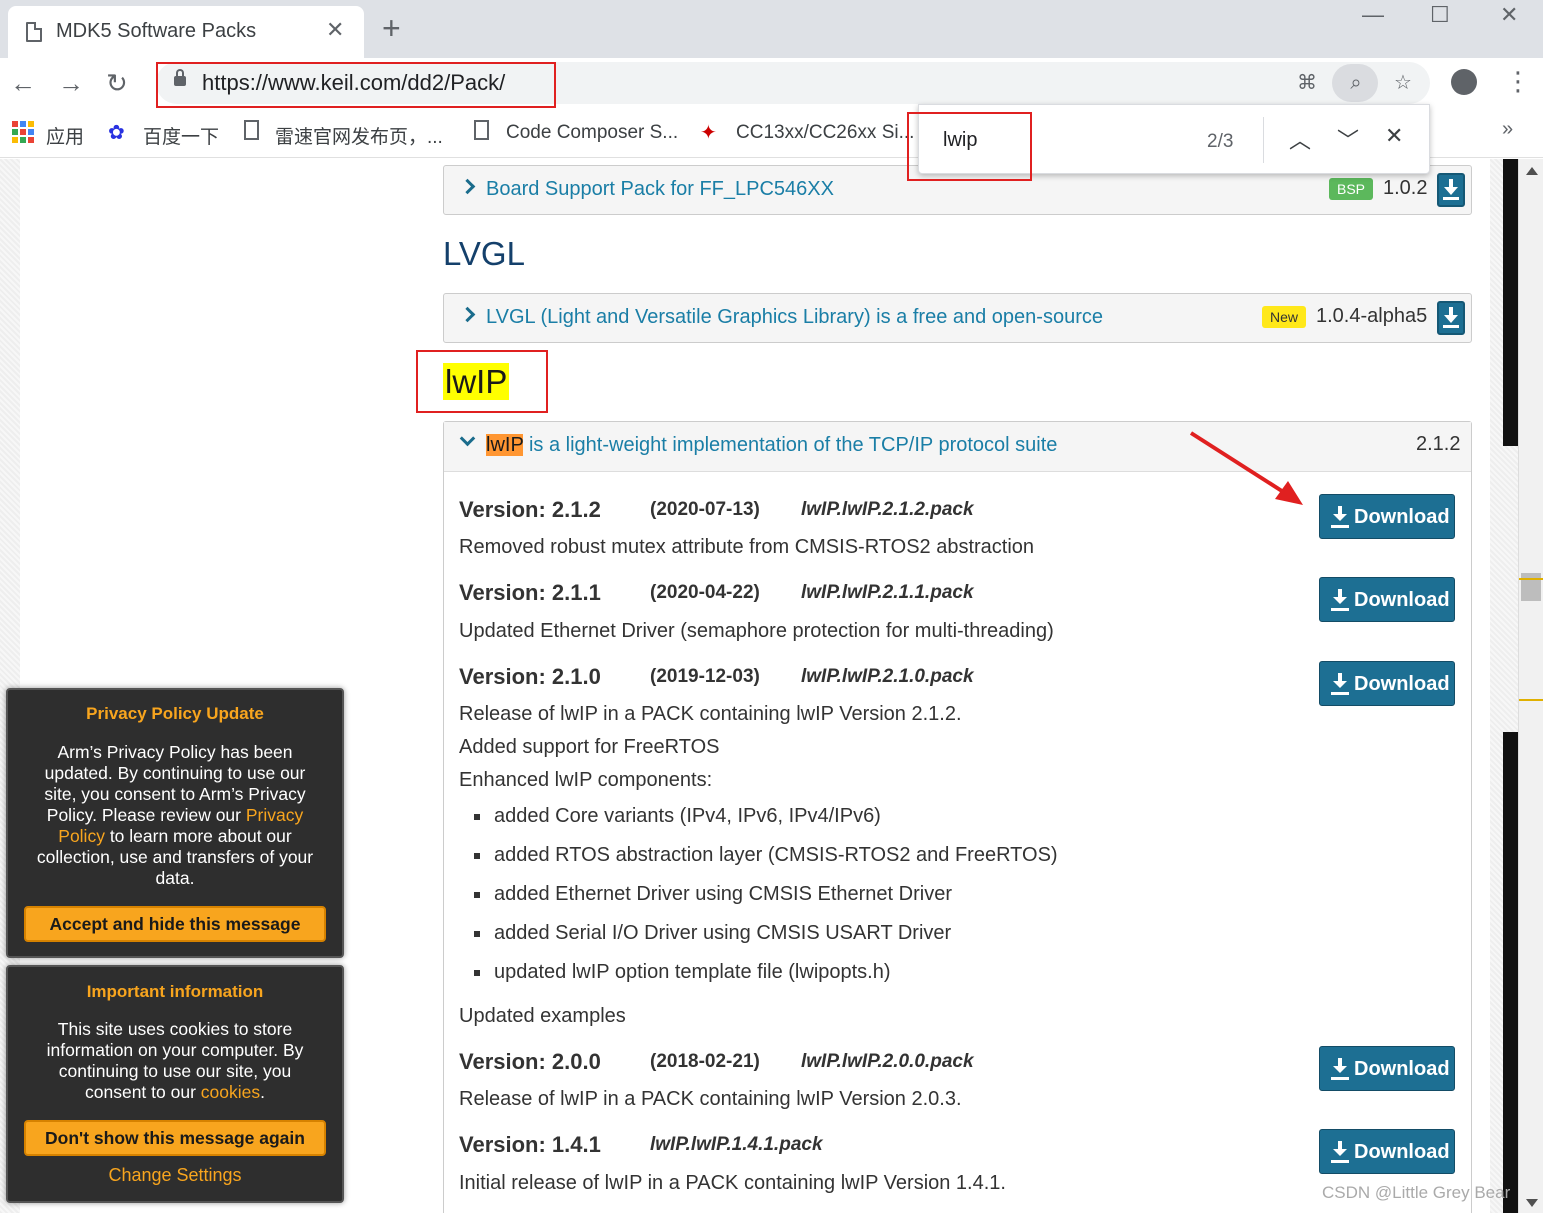 The image size is (1543, 1213). Describe the element at coordinates (1300, 139) in the screenshot. I see `find-previous-icon: ︿` at that location.